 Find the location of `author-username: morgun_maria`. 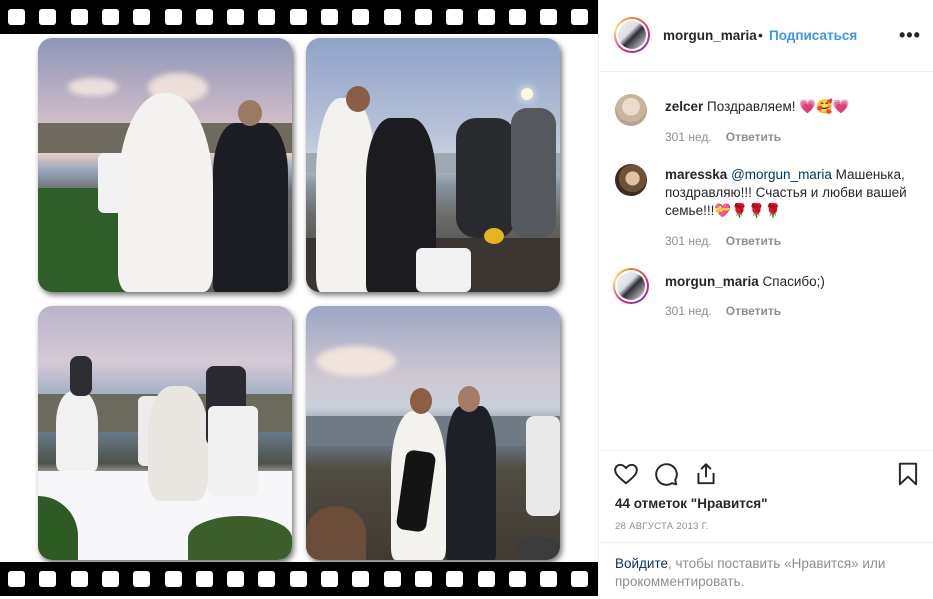

author-username: morgun_maria is located at coordinates (710, 35).